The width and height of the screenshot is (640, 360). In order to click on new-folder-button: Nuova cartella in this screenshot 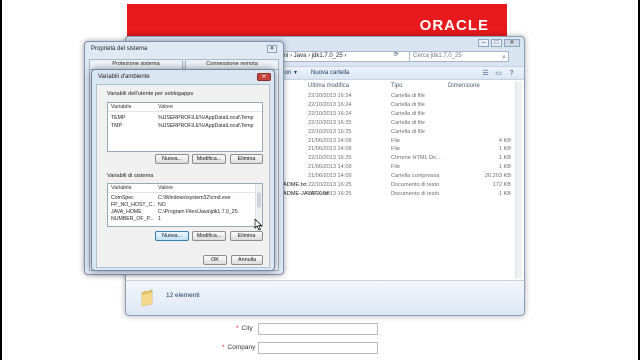, I will do `click(330, 73)`.